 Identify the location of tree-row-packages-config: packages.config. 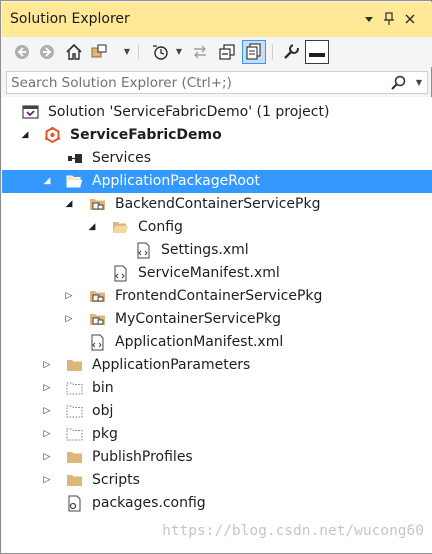
(217, 503).